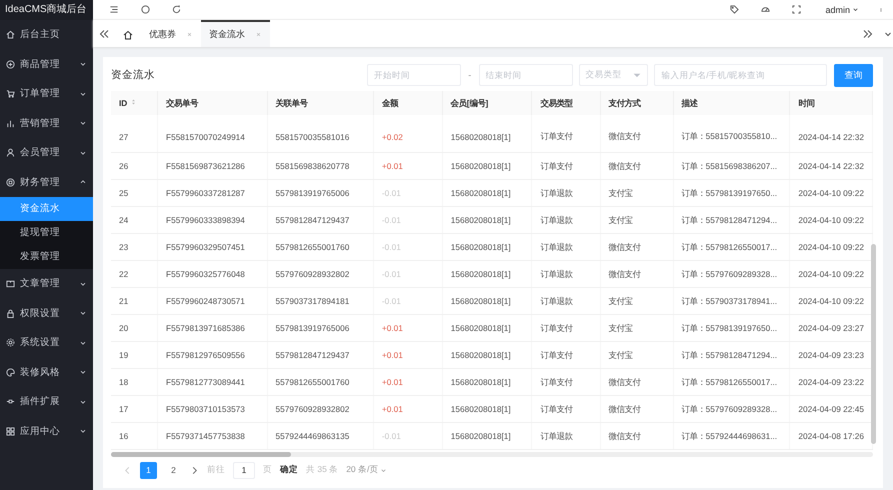 This screenshot has height=490, width=893. Describe the element at coordinates (492, 454) in the screenshot. I see `horizontal-scrollbar` at that location.